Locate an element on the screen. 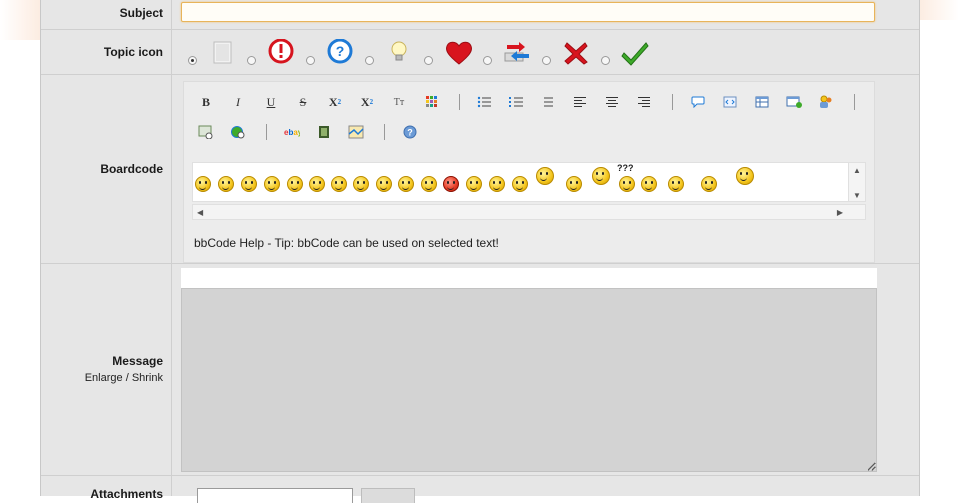 Image resolution: width=959 pixels, height=503 pixels. subject-label-cell: Subject is located at coordinates (106, 14).